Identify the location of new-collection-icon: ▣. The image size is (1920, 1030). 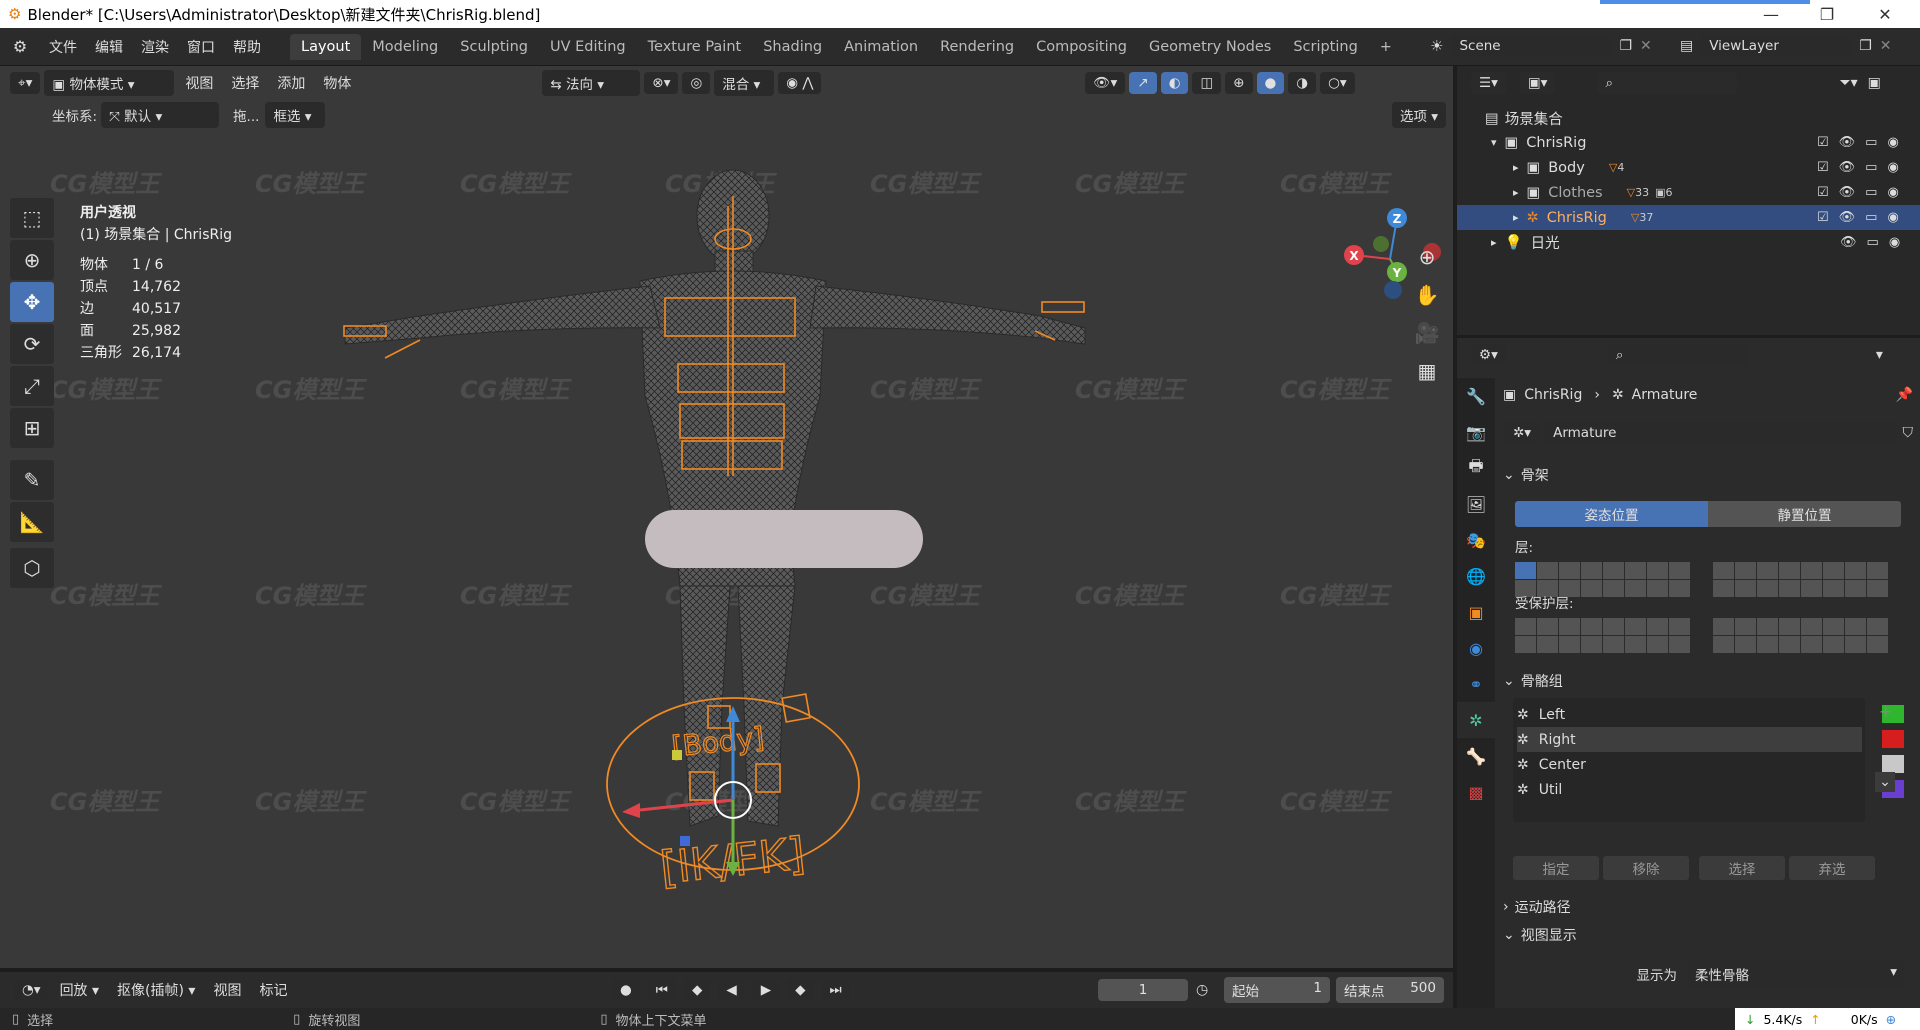
(1874, 83).